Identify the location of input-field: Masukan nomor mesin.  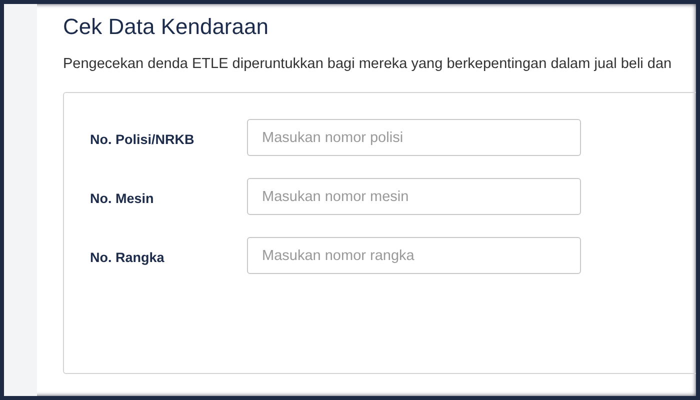
(414, 196).